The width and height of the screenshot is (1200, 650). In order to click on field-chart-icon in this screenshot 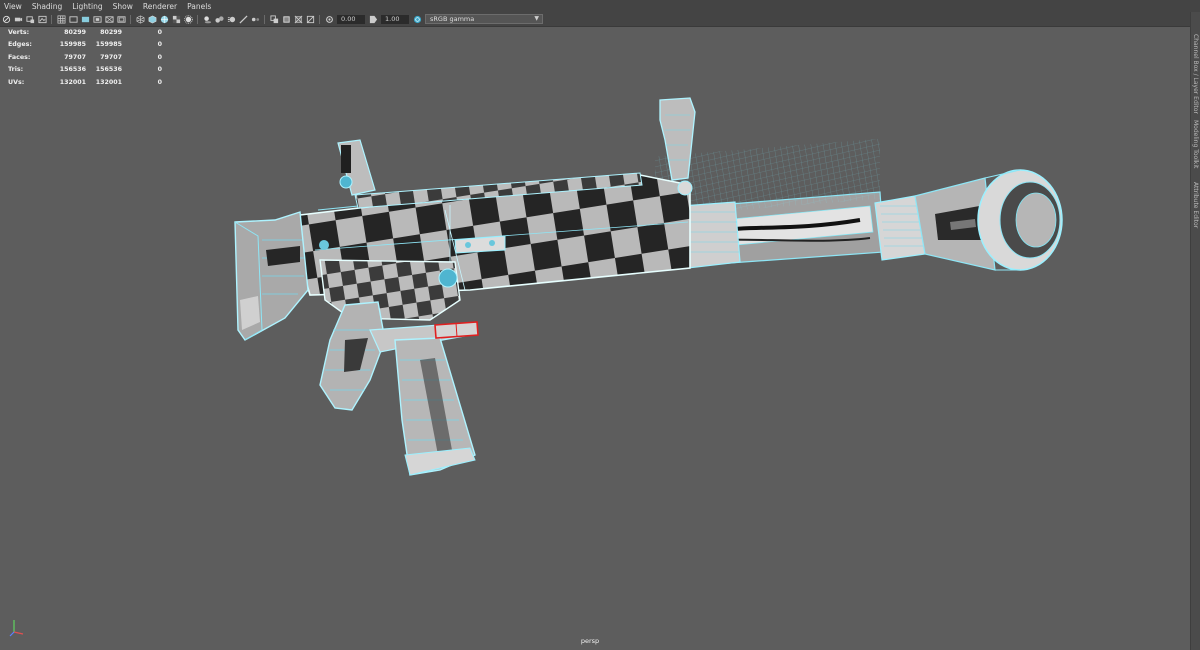, I will do `click(109, 19)`.